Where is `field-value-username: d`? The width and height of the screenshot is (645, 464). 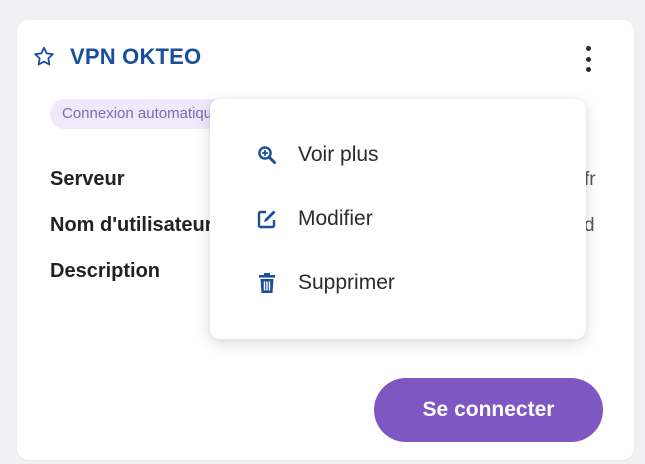
field-value-username: d is located at coordinates (589, 225).